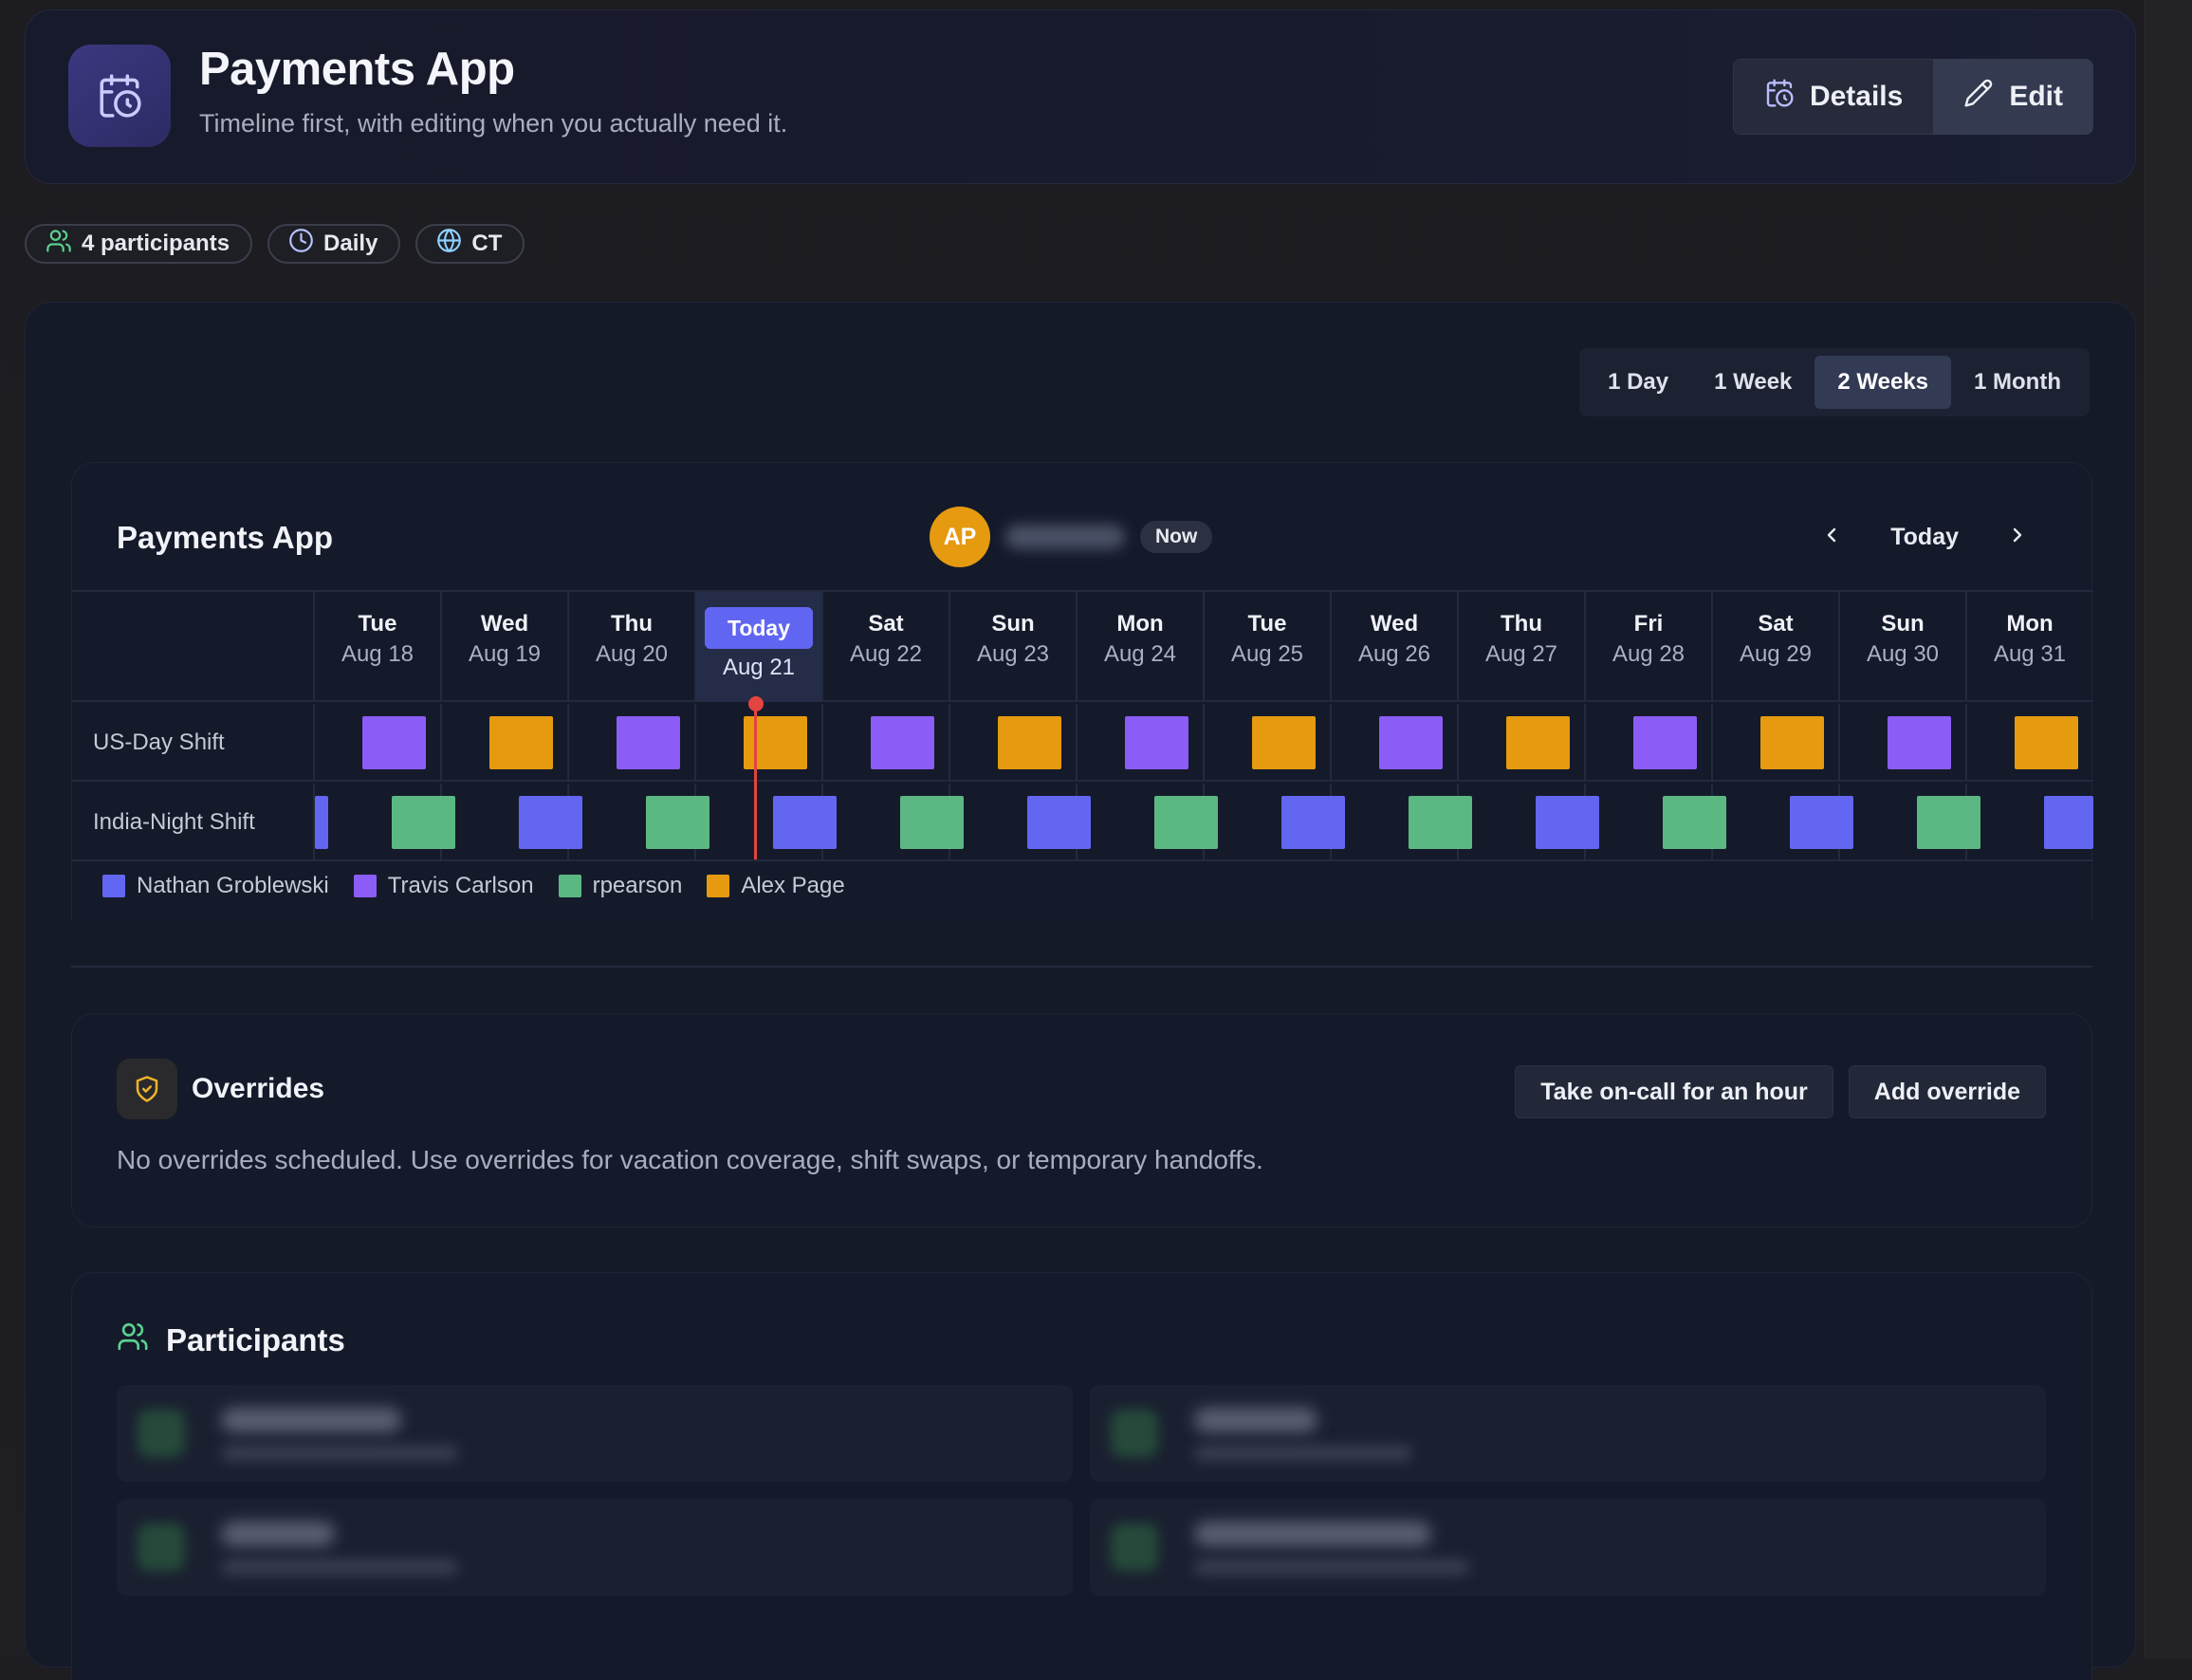 The height and width of the screenshot is (1680, 2192). What do you see at coordinates (233, 885) in the screenshot?
I see `legend-label: Nathan Groblewski` at bounding box center [233, 885].